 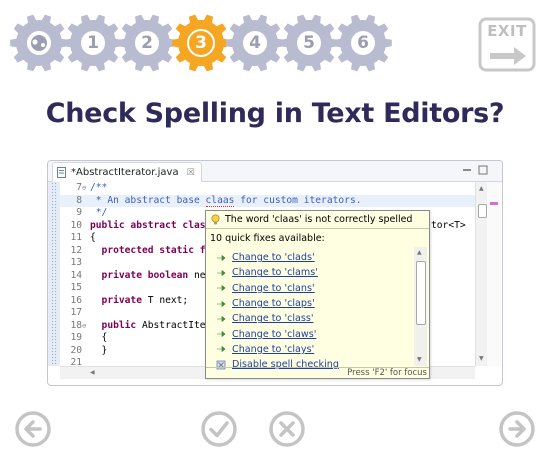 What do you see at coordinates (116, 325) in the screenshot?
I see `keyword-text: public` at bounding box center [116, 325].